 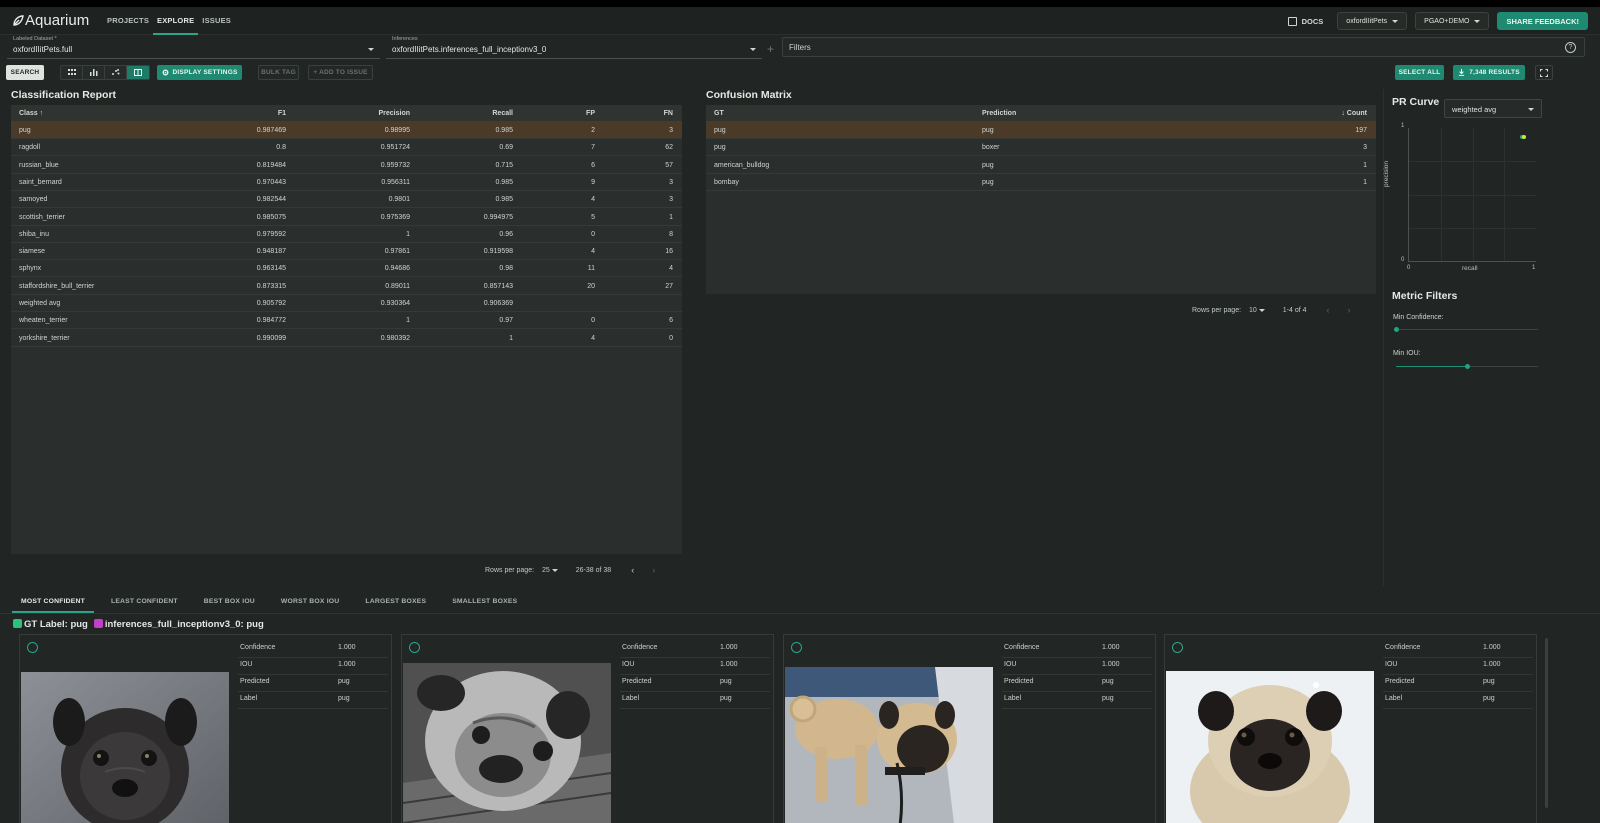 What do you see at coordinates (1542, 21) in the screenshot?
I see `share-feedback-button: SHARE FEEDBACK!` at bounding box center [1542, 21].